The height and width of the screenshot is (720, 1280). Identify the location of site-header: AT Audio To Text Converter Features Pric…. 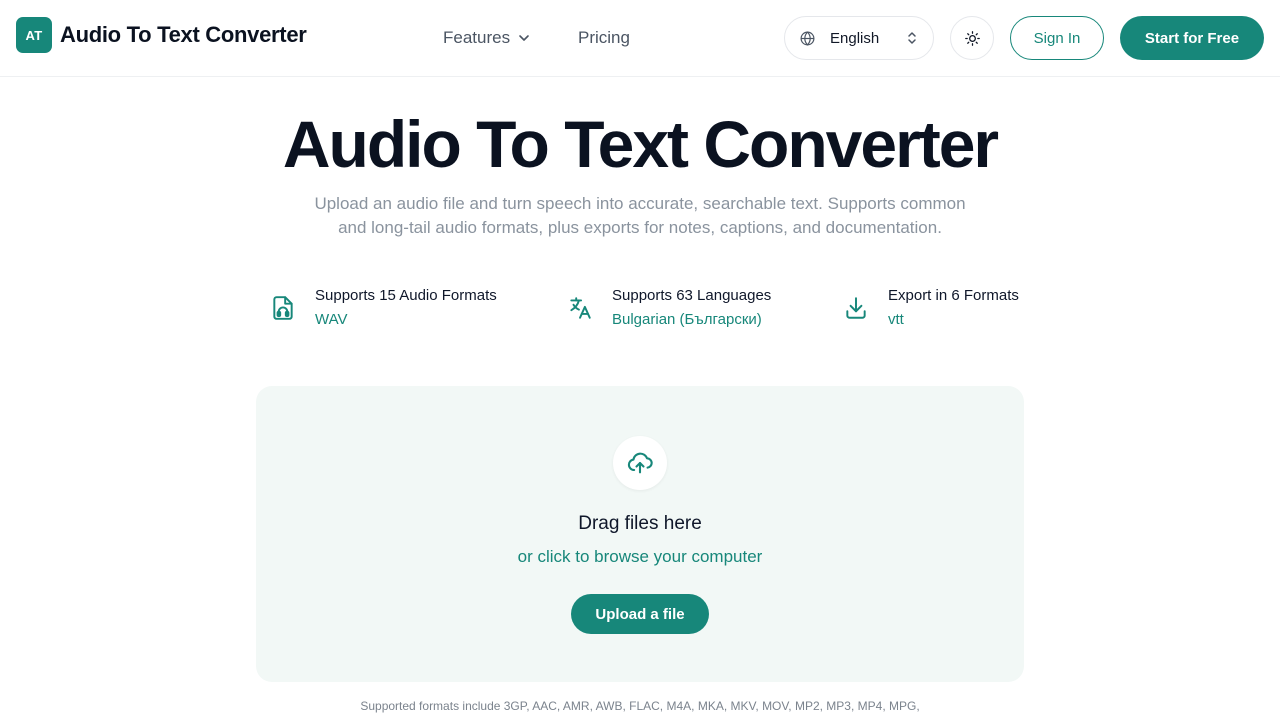
(640, 38).